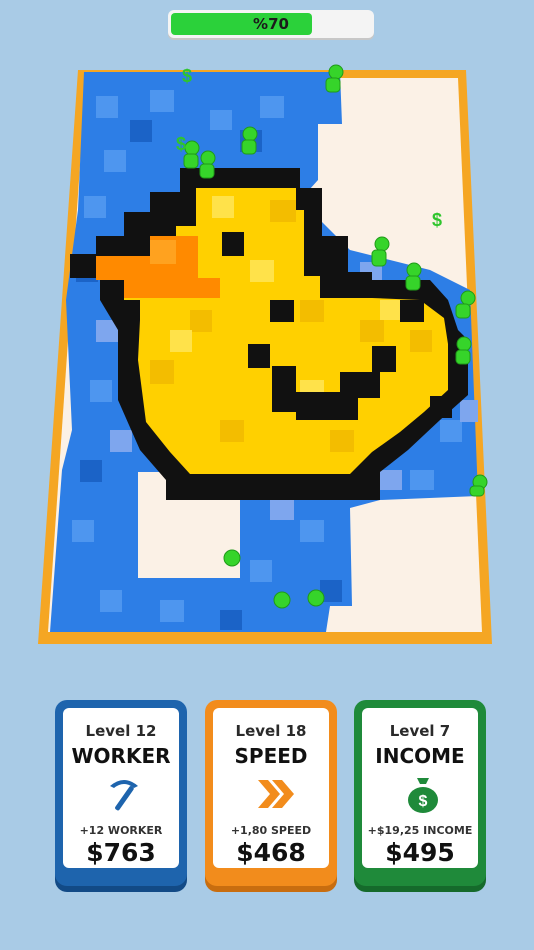 This screenshot has height=950, width=534. Describe the element at coordinates (437, 220) in the screenshot. I see `dollar-3: $` at that location.